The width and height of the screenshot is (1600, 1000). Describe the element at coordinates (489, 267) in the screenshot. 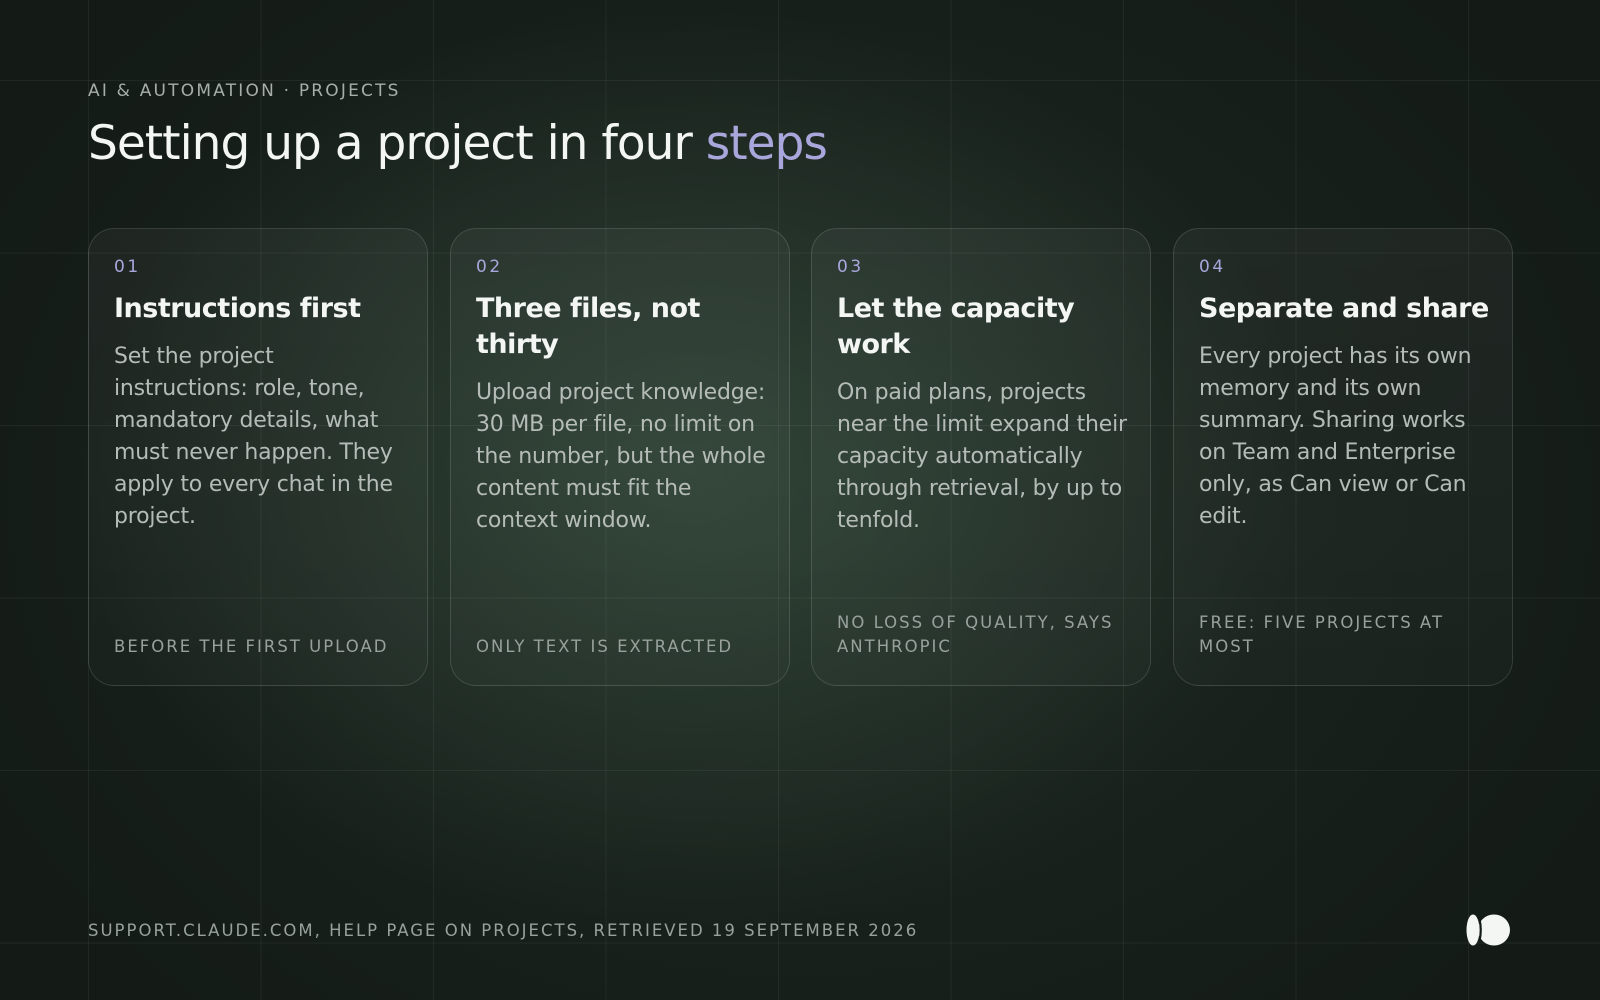

I see `step-number: 02` at that location.